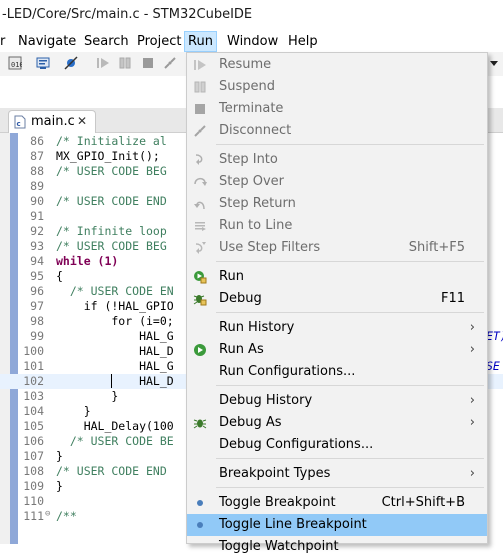  I want to click on menu-item-toggle-watchpoint: Toggle Watchpoint, so click(337, 547).